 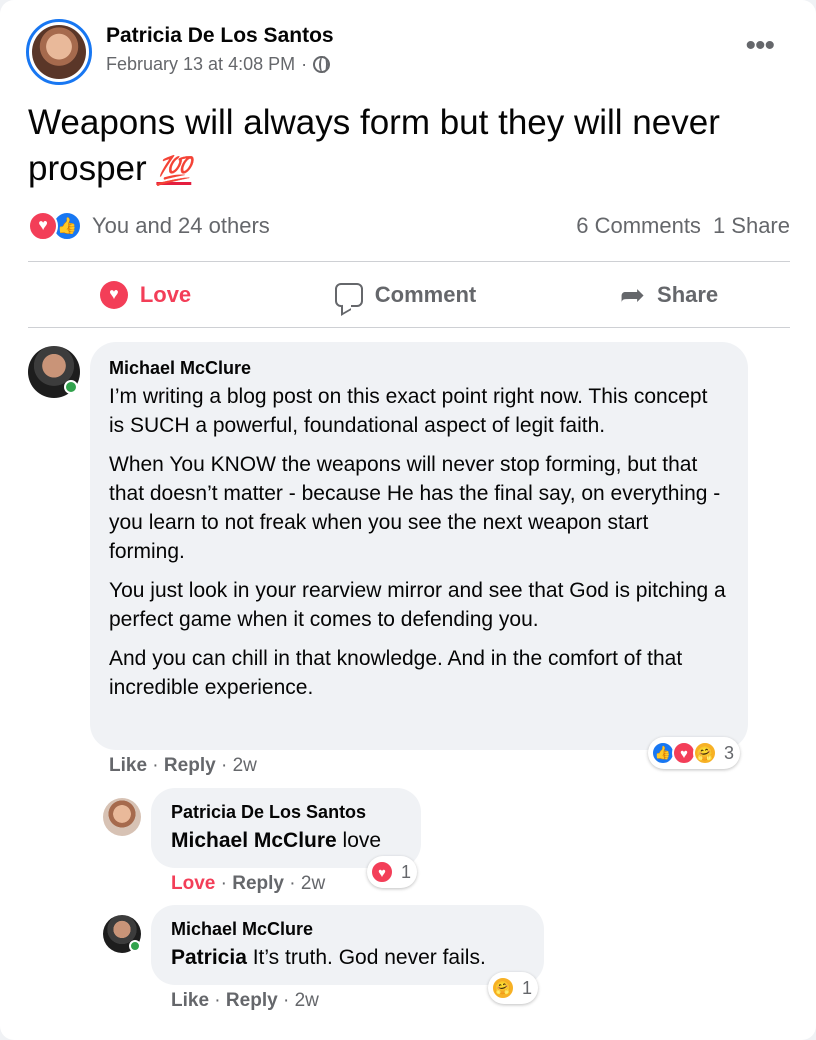 I want to click on avatar-photo, so click(x=59, y=52).